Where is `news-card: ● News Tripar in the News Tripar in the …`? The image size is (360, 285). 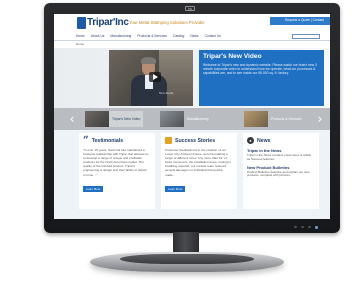
news-card: ● News Tripar in the News Tripar in the … is located at coordinates (281, 171).